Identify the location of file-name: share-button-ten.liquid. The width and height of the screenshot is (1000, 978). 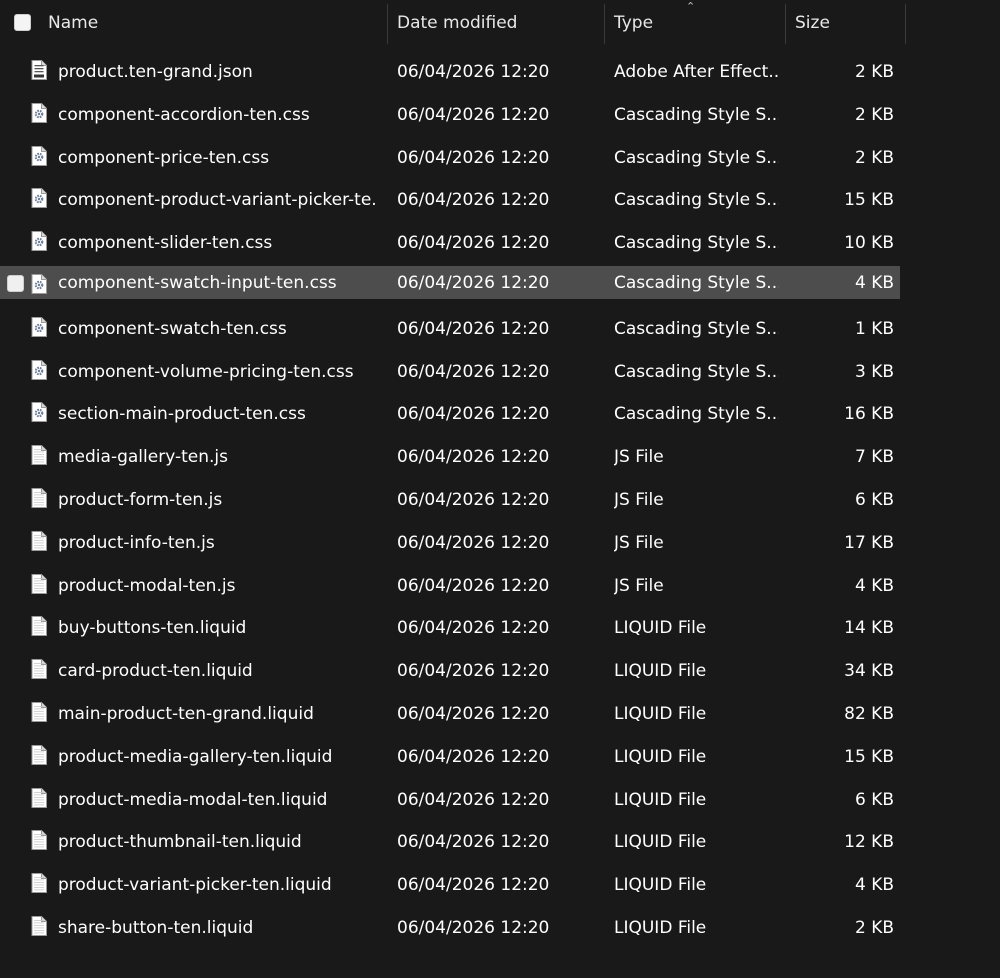
(156, 927).